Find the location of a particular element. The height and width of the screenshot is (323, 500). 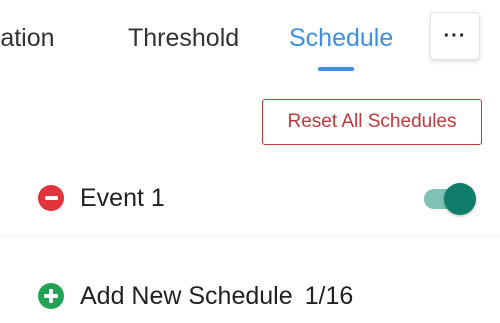

more-options-button: ··· is located at coordinates (455, 36).